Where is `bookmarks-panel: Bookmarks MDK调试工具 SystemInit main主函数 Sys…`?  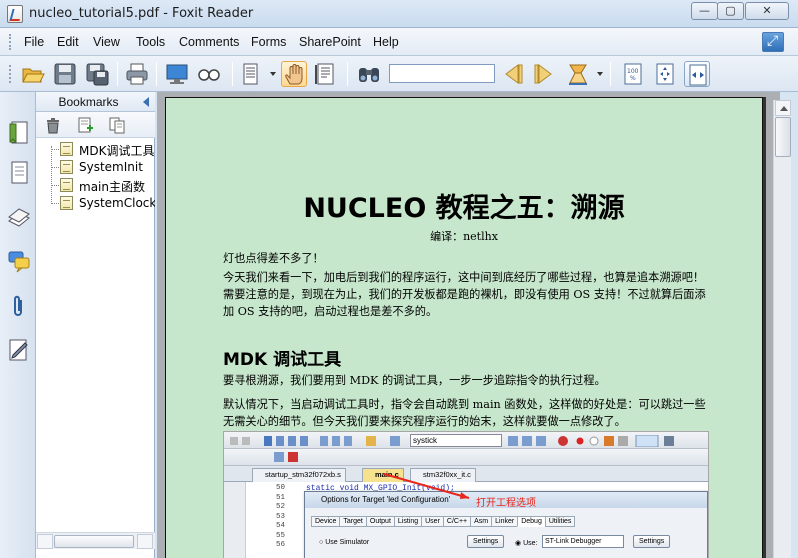 bookmarks-panel: Bookmarks MDK调试工具 SystemInit main主函数 Sys… is located at coordinates (95, 325).